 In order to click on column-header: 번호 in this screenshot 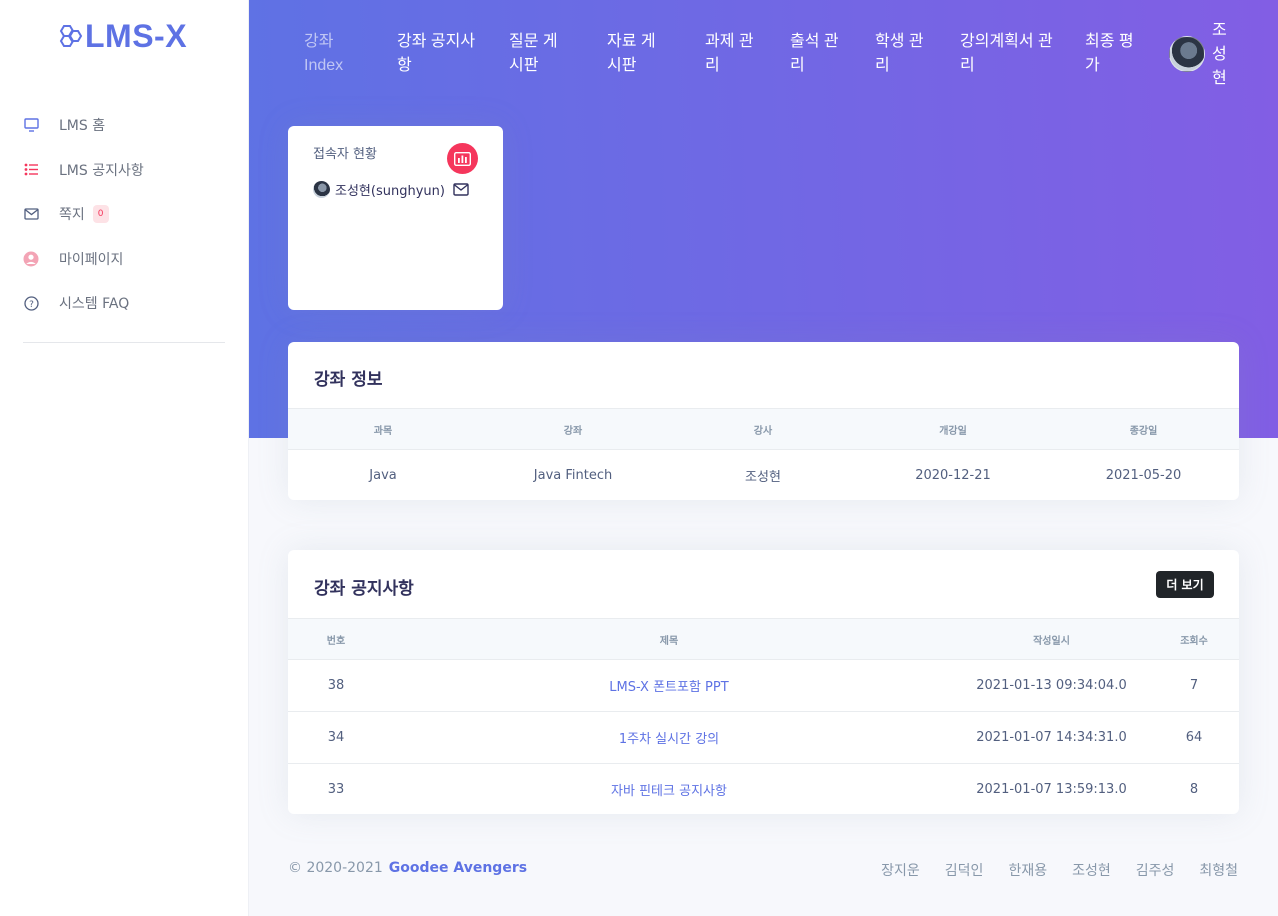, I will do `click(336, 639)`.